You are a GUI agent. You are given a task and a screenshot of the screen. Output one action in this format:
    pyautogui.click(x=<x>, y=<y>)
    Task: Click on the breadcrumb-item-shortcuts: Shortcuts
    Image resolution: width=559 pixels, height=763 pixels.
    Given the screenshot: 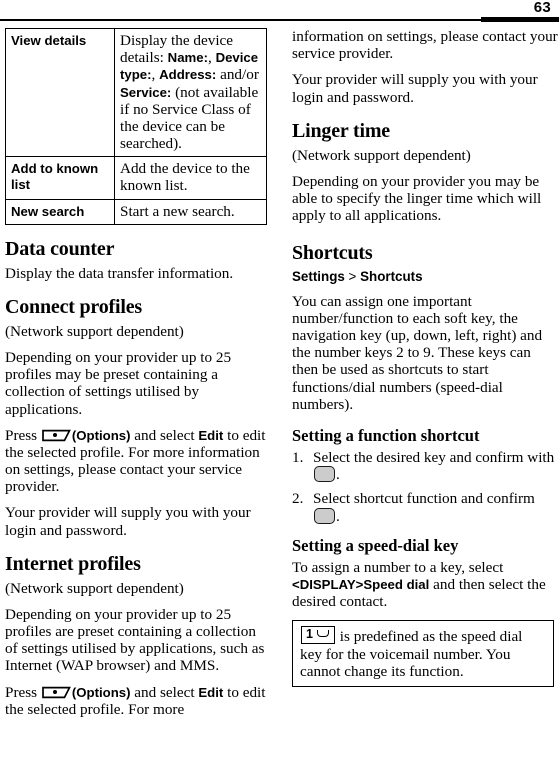 What is the action you would take?
    pyautogui.click(x=391, y=276)
    